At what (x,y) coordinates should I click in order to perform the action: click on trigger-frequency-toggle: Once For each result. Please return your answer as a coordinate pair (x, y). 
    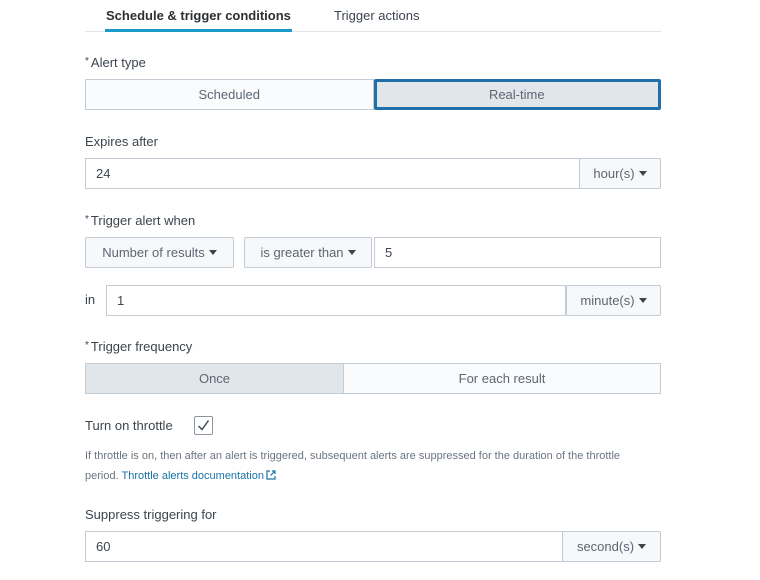
    Looking at the image, I should click on (373, 378).